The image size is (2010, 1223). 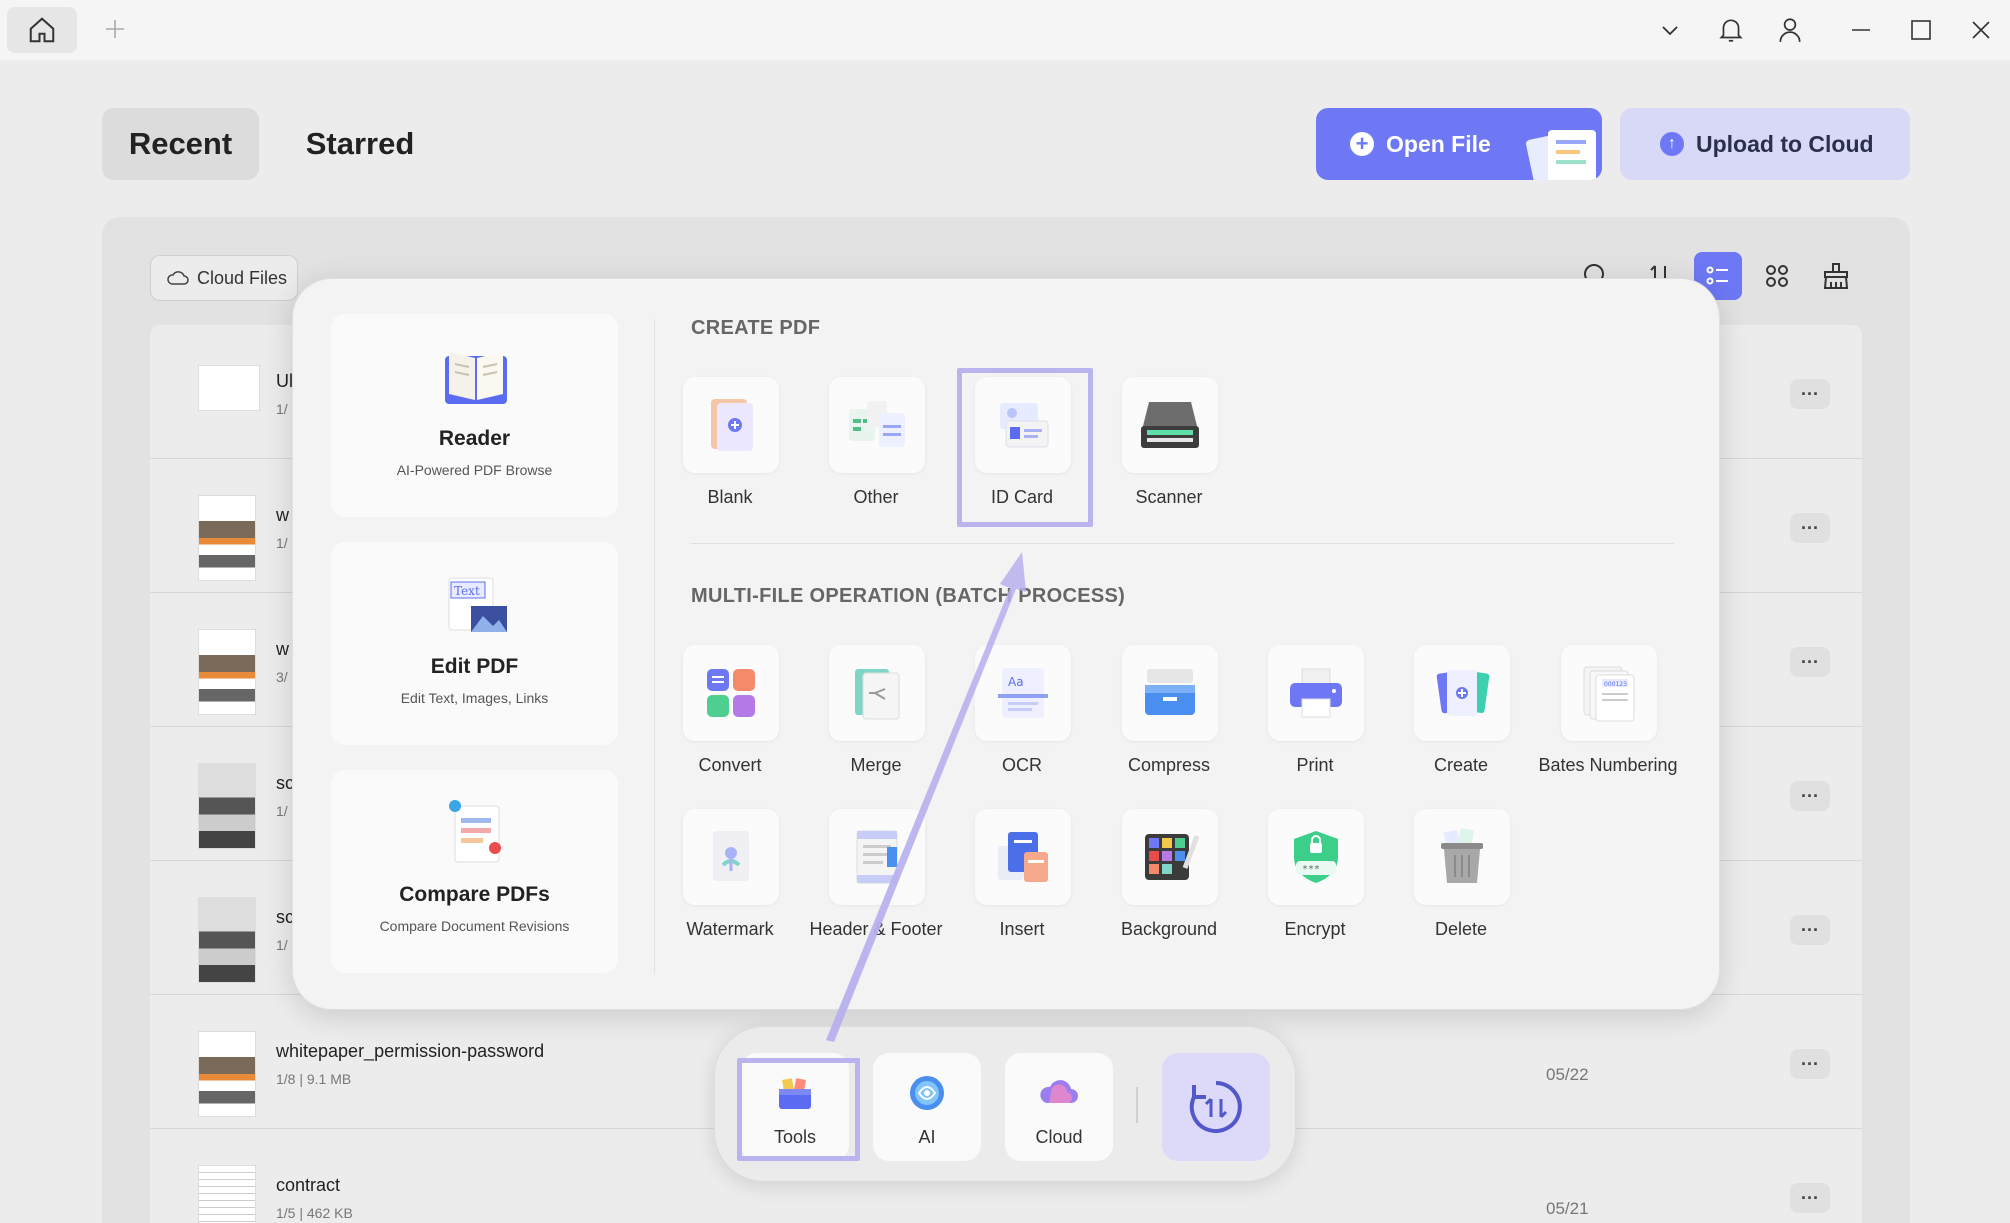 I want to click on ai-orb-icon, so click(x=927, y=1093).